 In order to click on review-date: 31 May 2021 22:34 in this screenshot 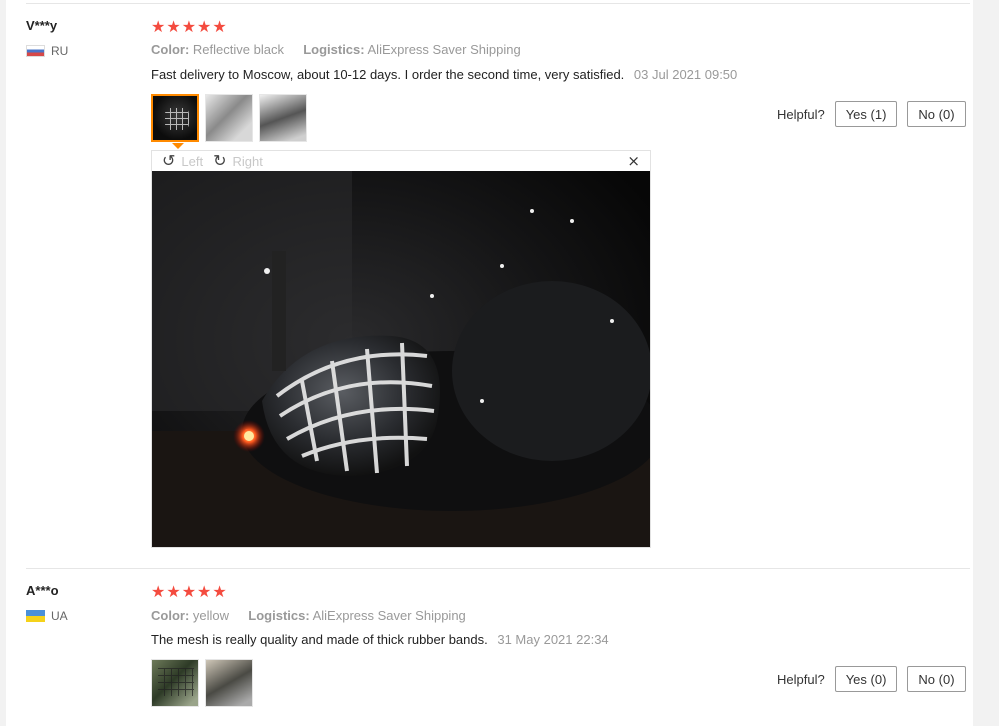, I will do `click(553, 639)`.